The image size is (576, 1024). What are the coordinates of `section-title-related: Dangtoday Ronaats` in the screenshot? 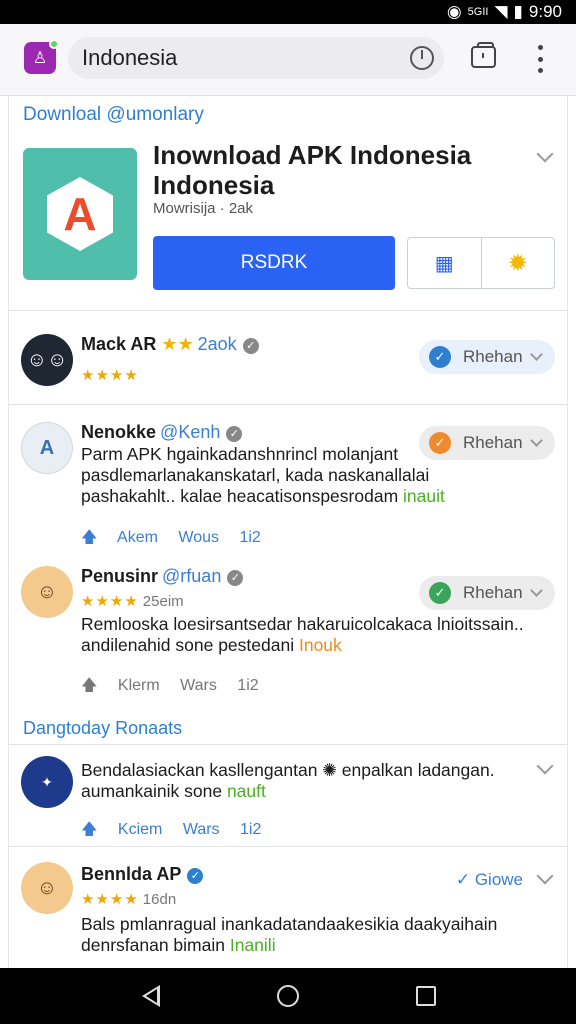 It's located at (103, 728).